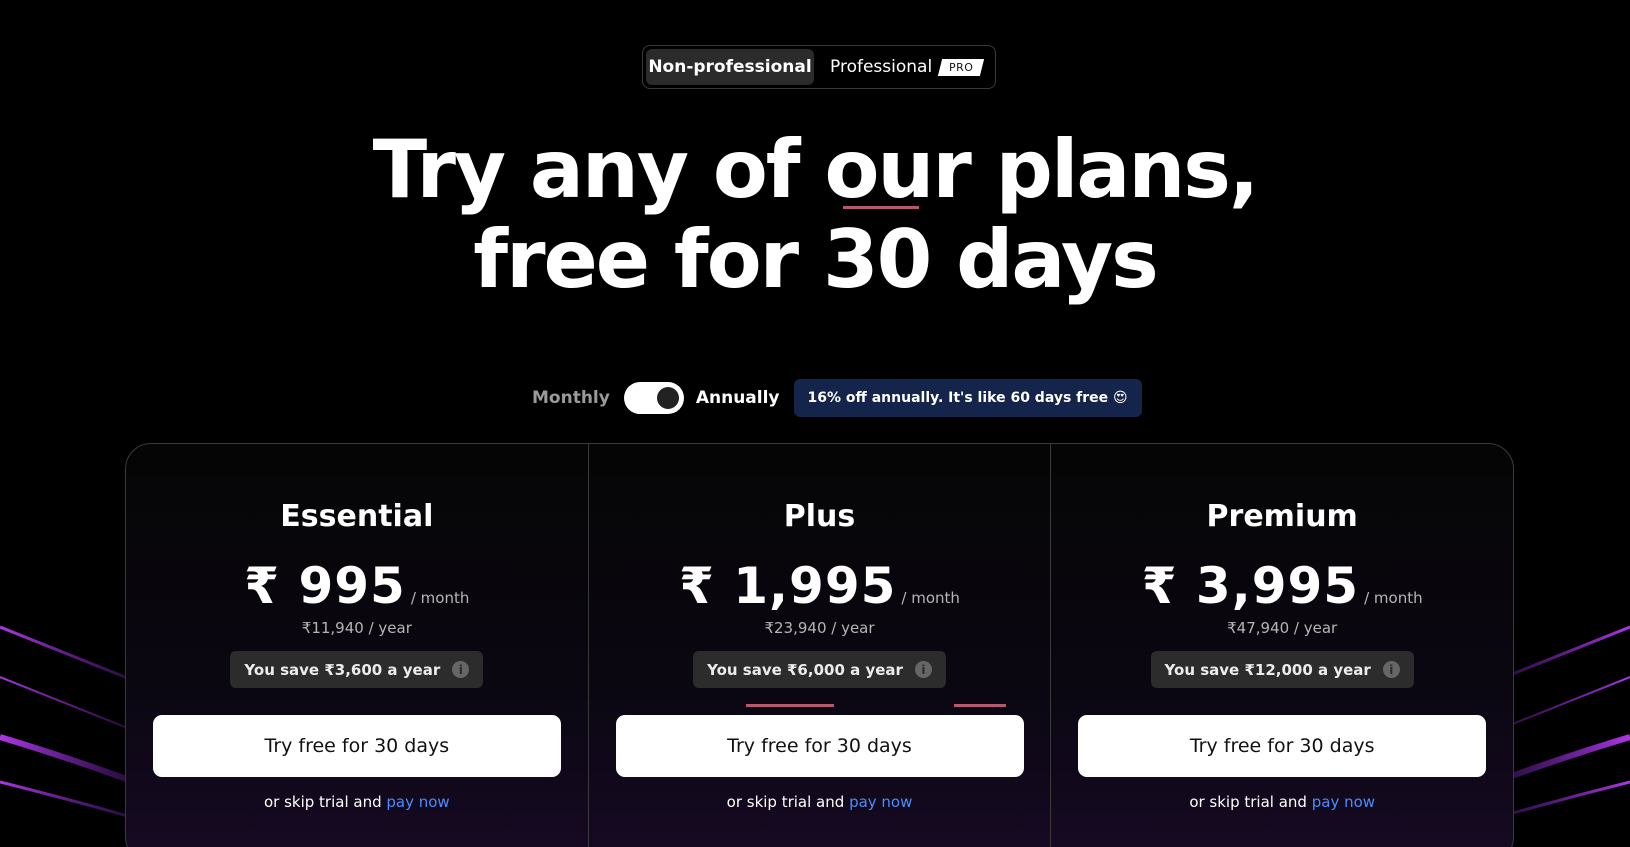  I want to click on annually-label: Annually, so click(738, 398).